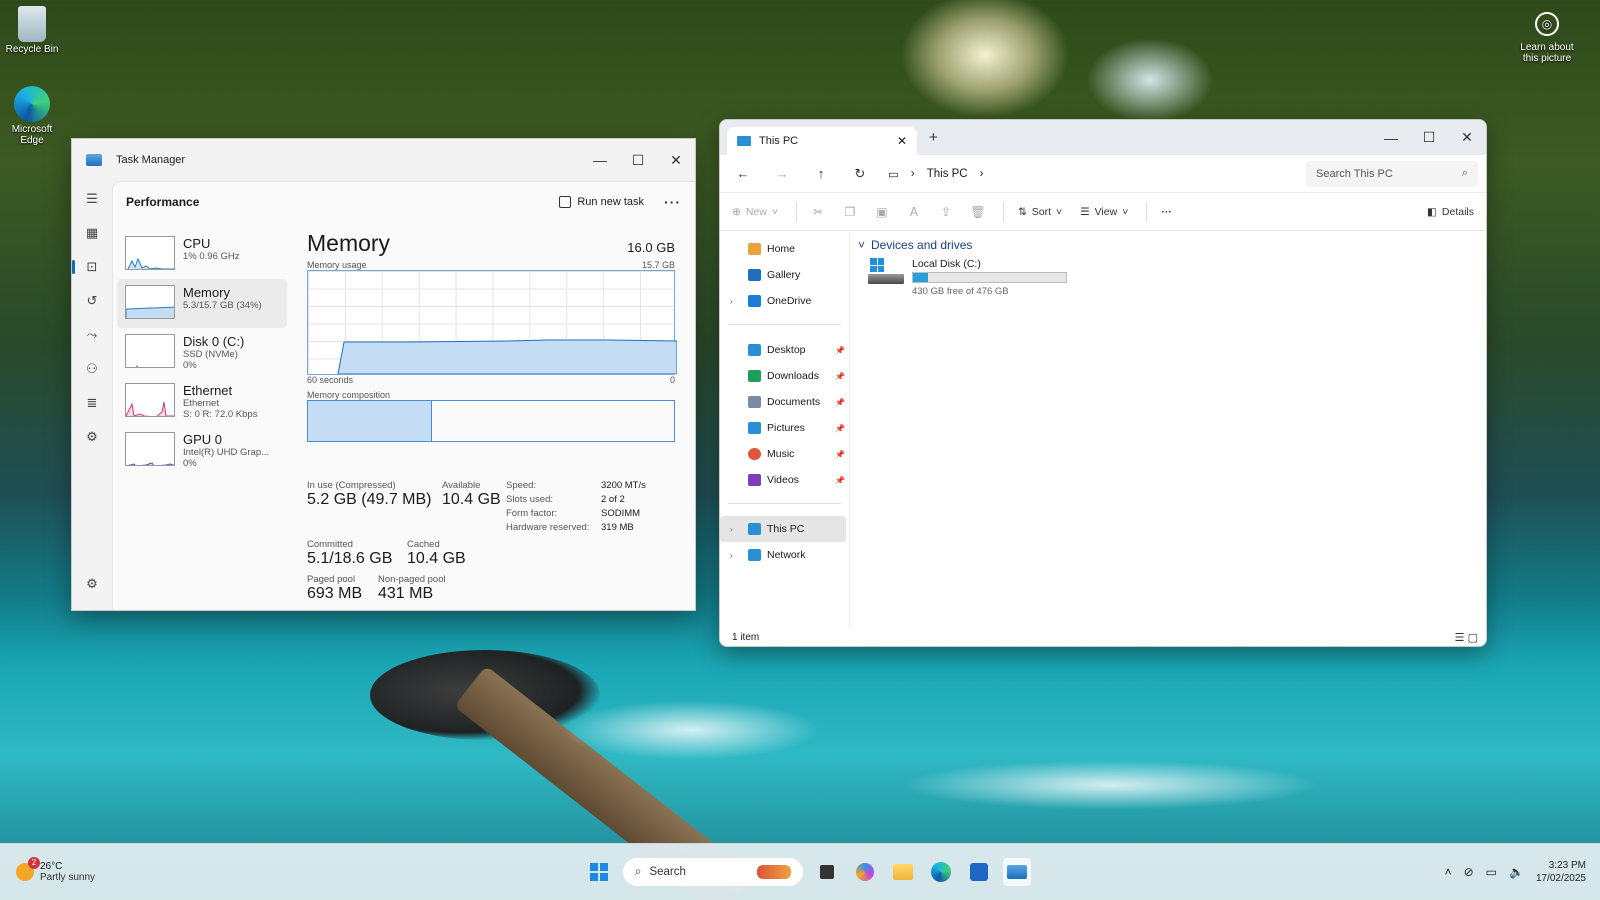  What do you see at coordinates (92, 335) in the screenshot?
I see `startup-apps-icon: ⤳` at bounding box center [92, 335].